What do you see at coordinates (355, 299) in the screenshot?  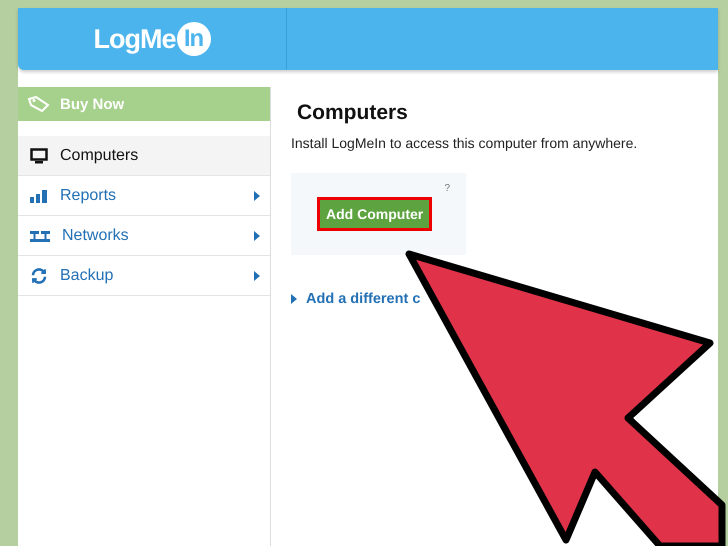 I see `add-different-link: Add a different c` at bounding box center [355, 299].